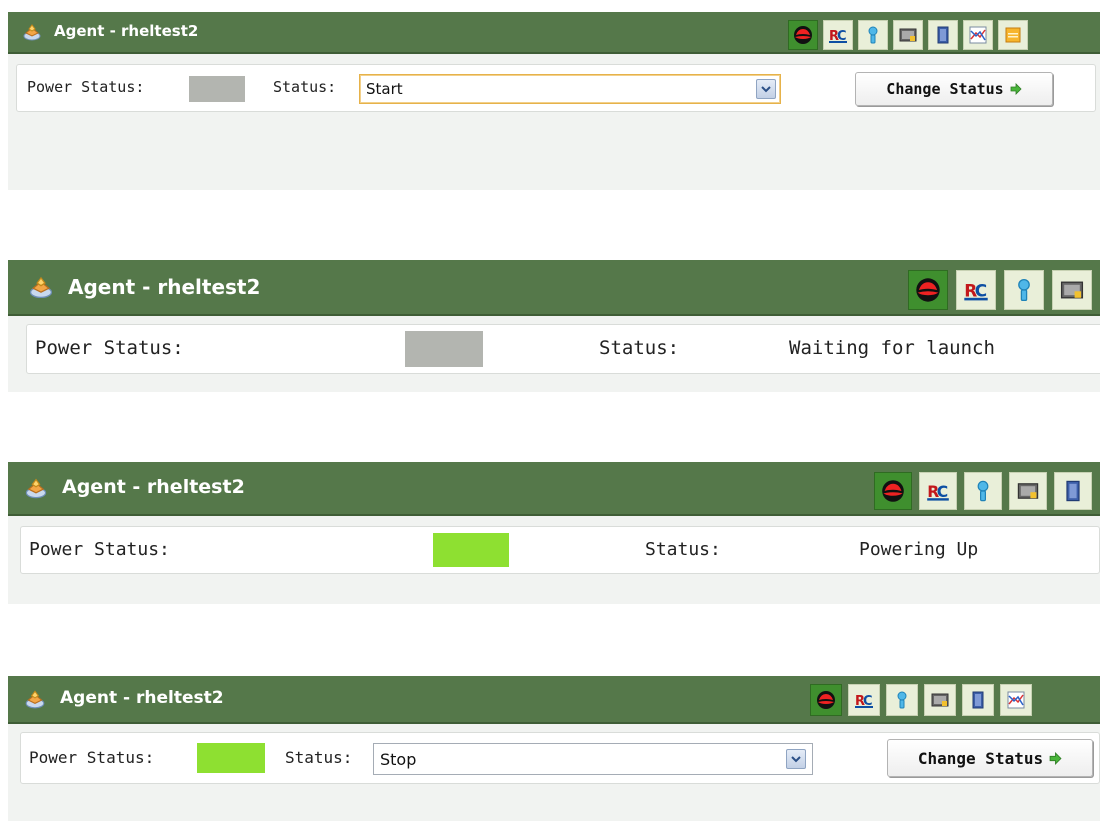 The height and width of the screenshot is (821, 1100). Describe the element at coordinates (570, 89) in the screenshot. I see `status-select: Start` at that location.